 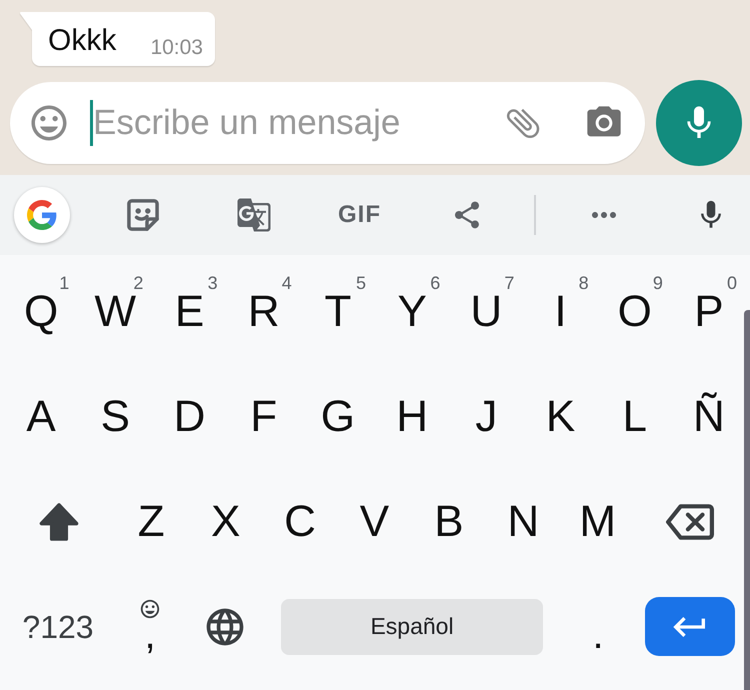 I want to click on symbols-key: ?123, so click(x=58, y=626).